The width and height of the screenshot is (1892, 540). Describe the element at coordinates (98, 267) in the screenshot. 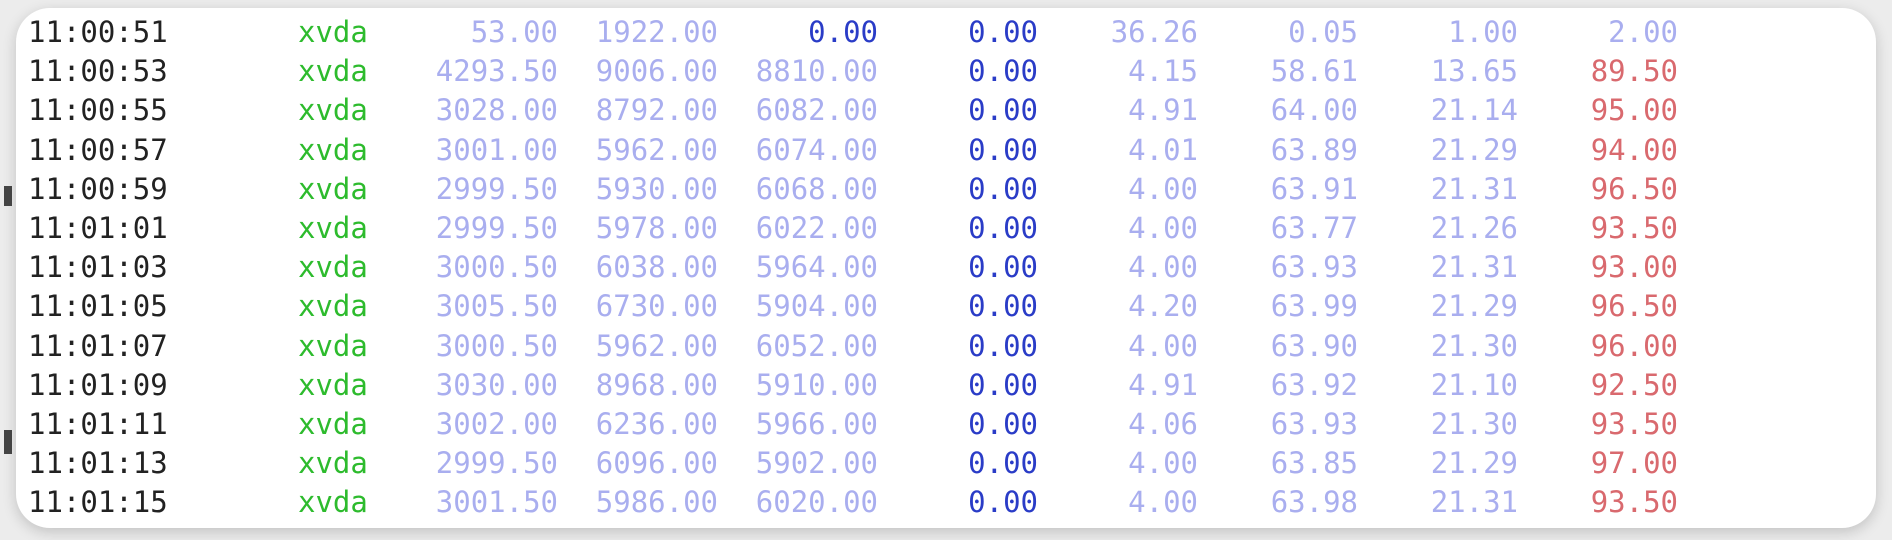

I see `time-cell: 11:01:03` at that location.